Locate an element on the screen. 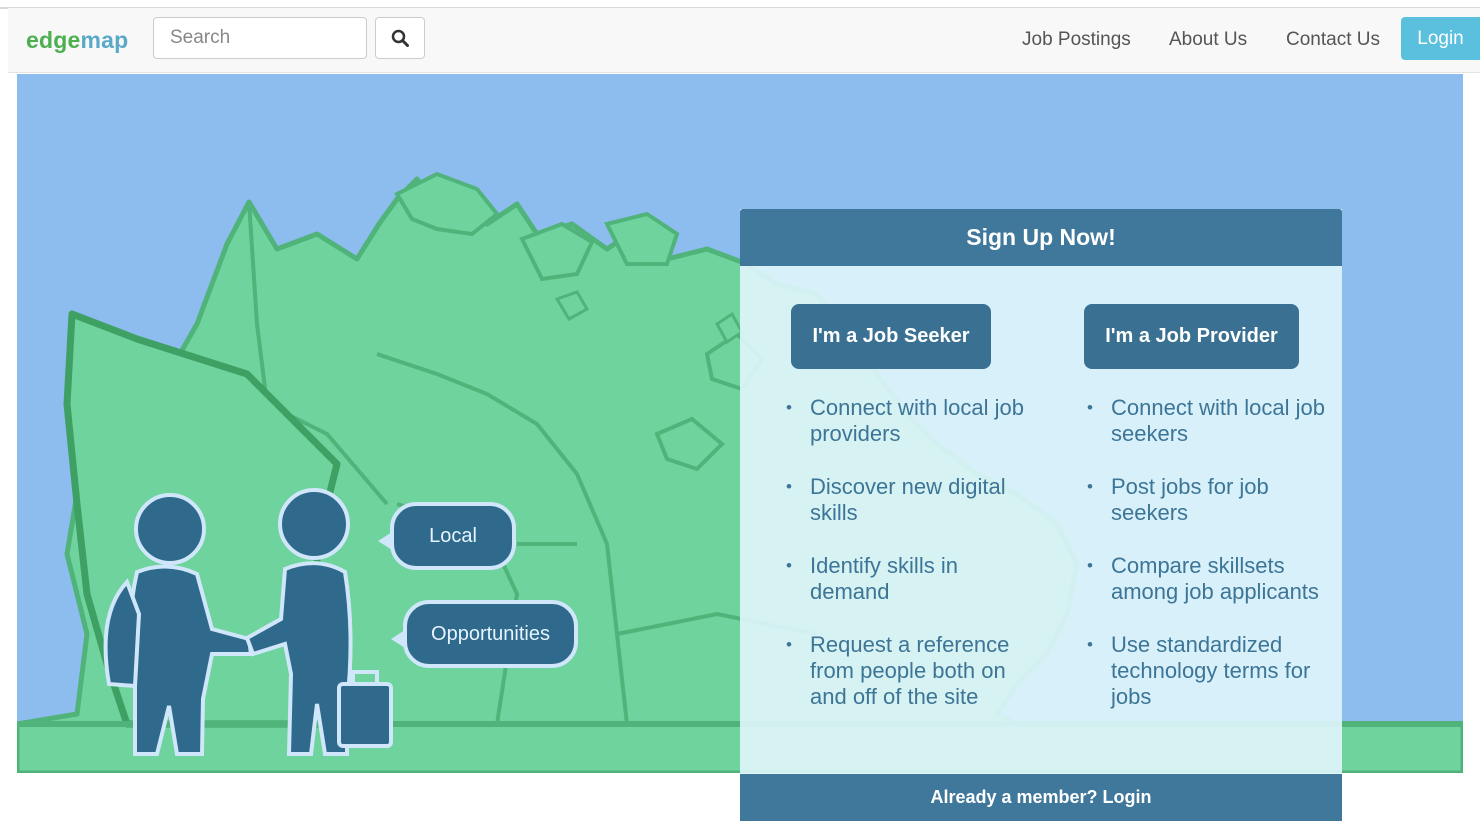 The width and height of the screenshot is (1480, 821). already-member-login-link: Already a member? Login is located at coordinates (1041, 797).